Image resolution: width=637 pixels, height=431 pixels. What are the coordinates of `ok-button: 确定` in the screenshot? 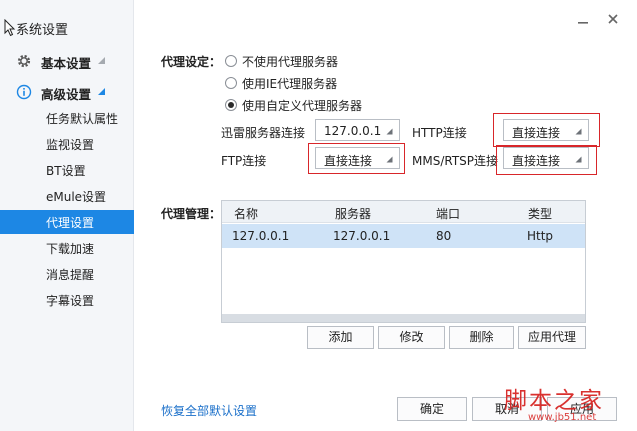 It's located at (432, 409).